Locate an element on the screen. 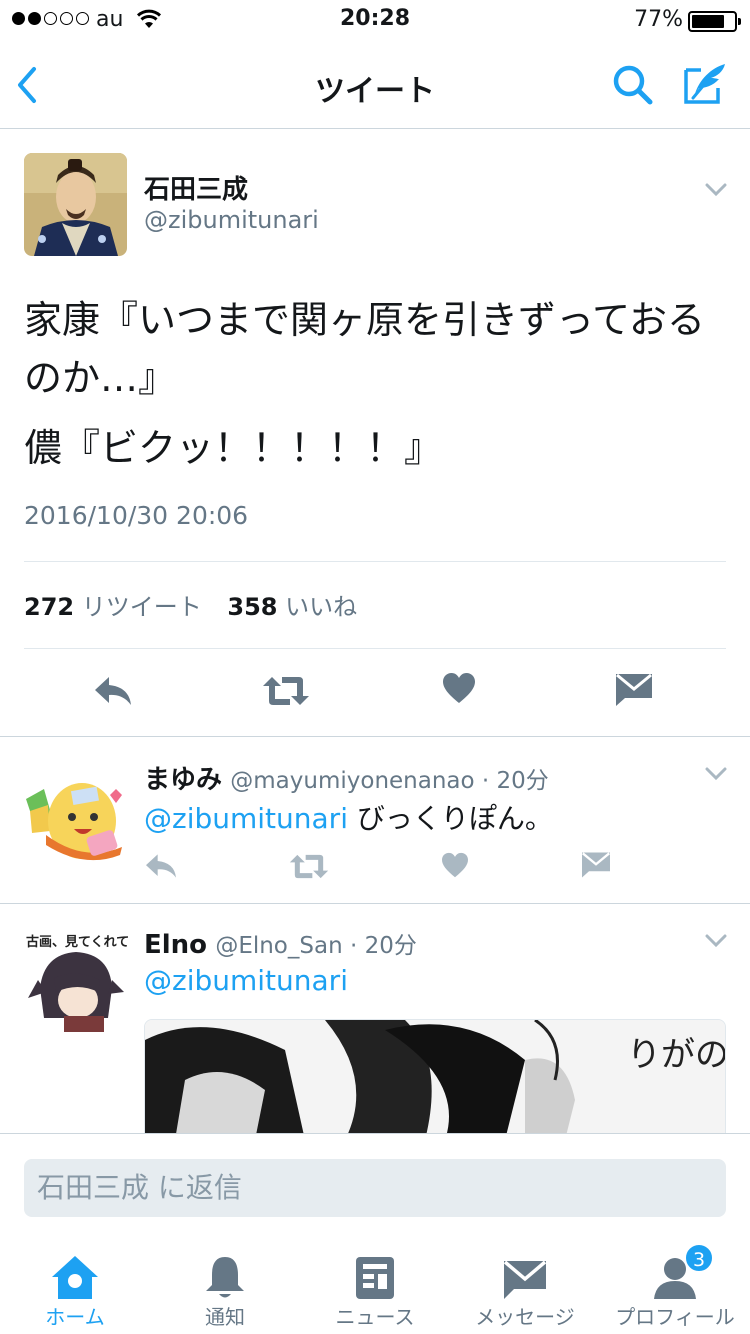 Image resolution: width=750 pixels, height=1334 pixels. reply-avatar: 古画、見てくれてた?! is located at coordinates (76, 980).